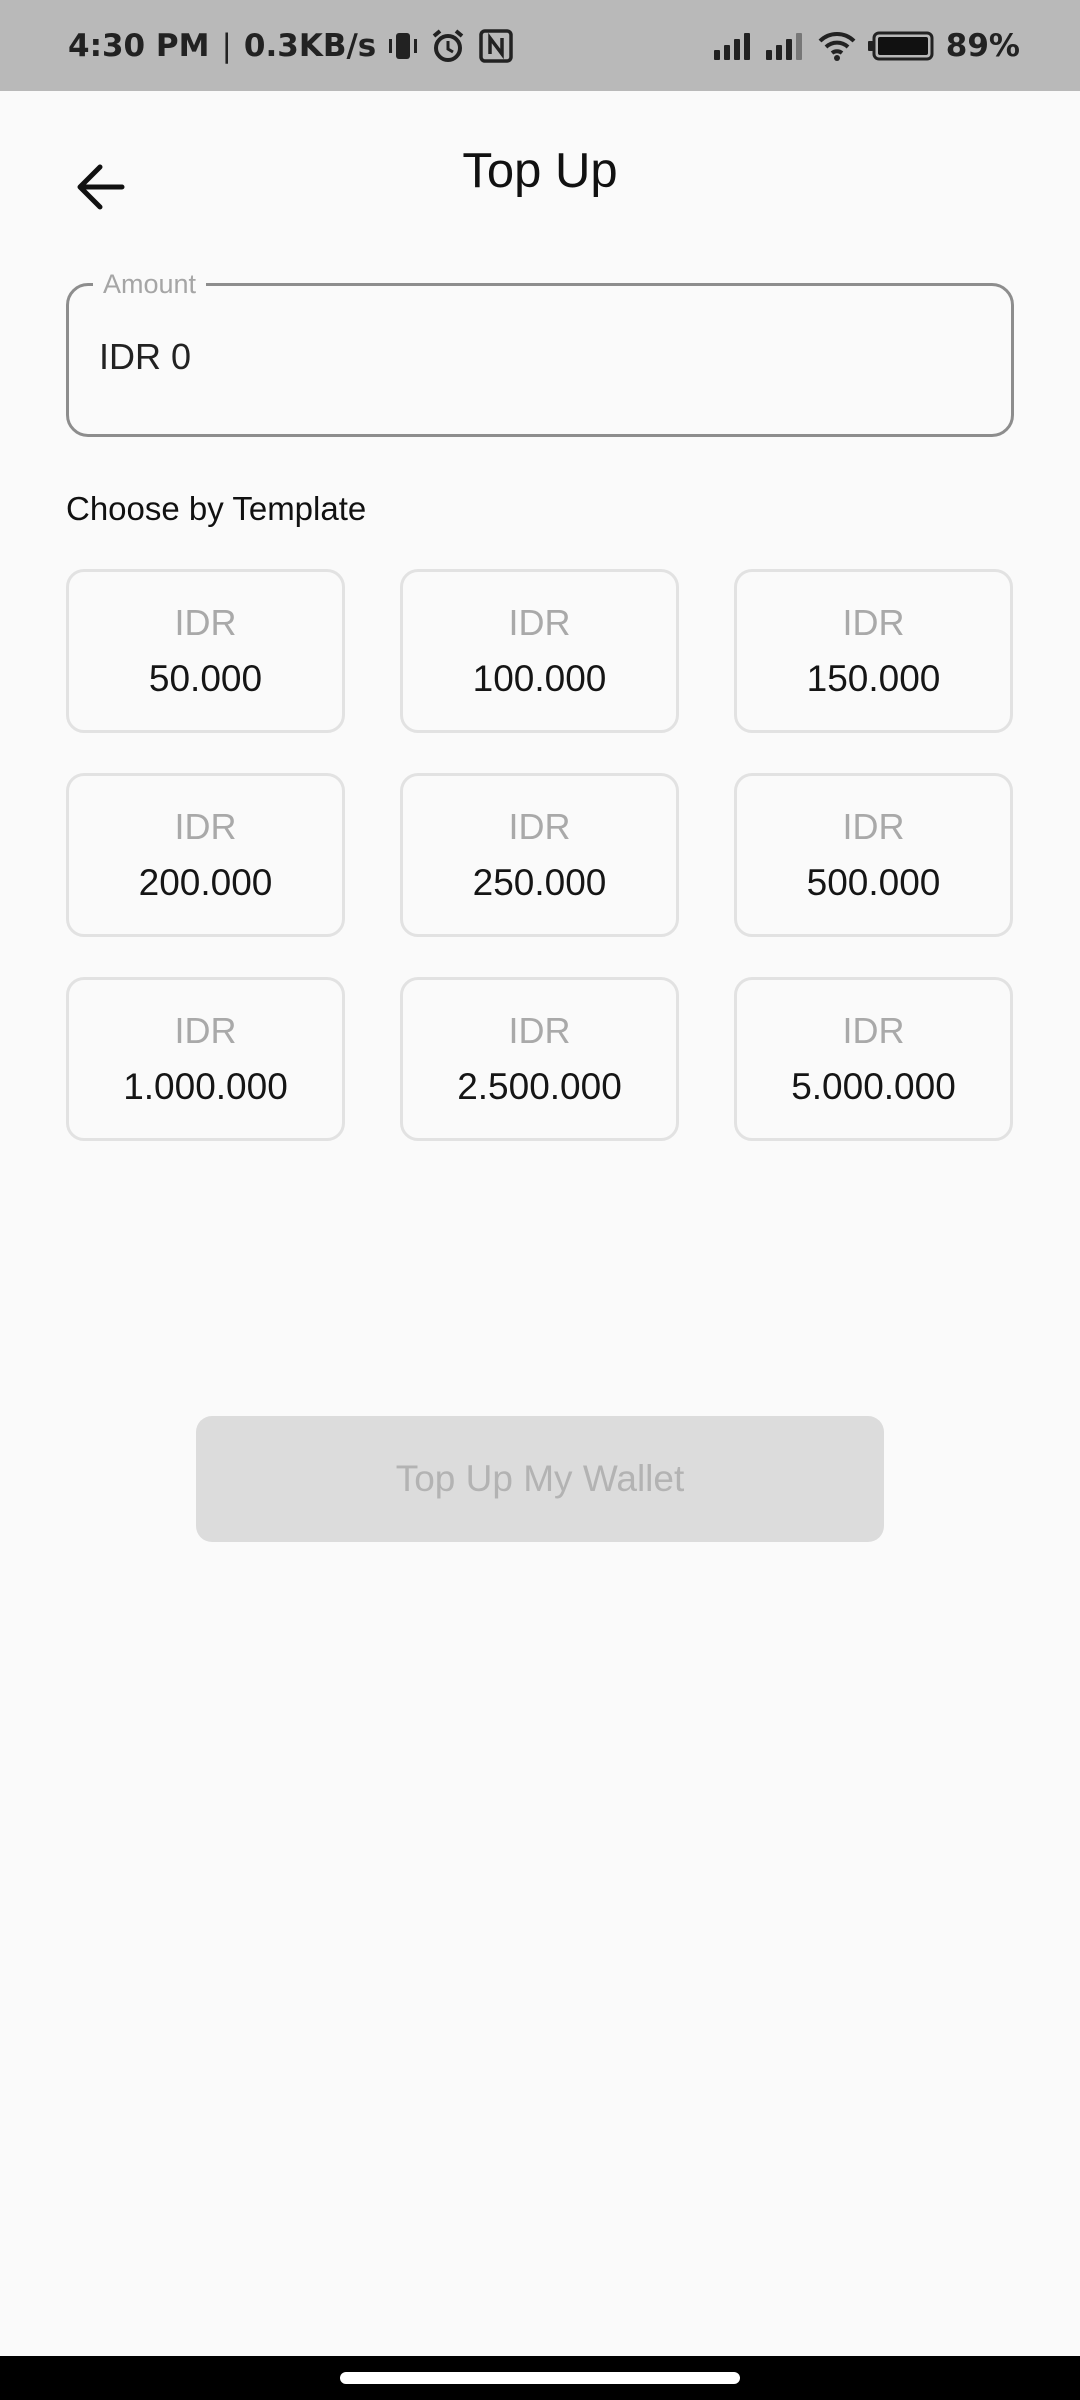 The image size is (1080, 2400). I want to click on amount-field: Amount IDR 0, so click(540, 353).